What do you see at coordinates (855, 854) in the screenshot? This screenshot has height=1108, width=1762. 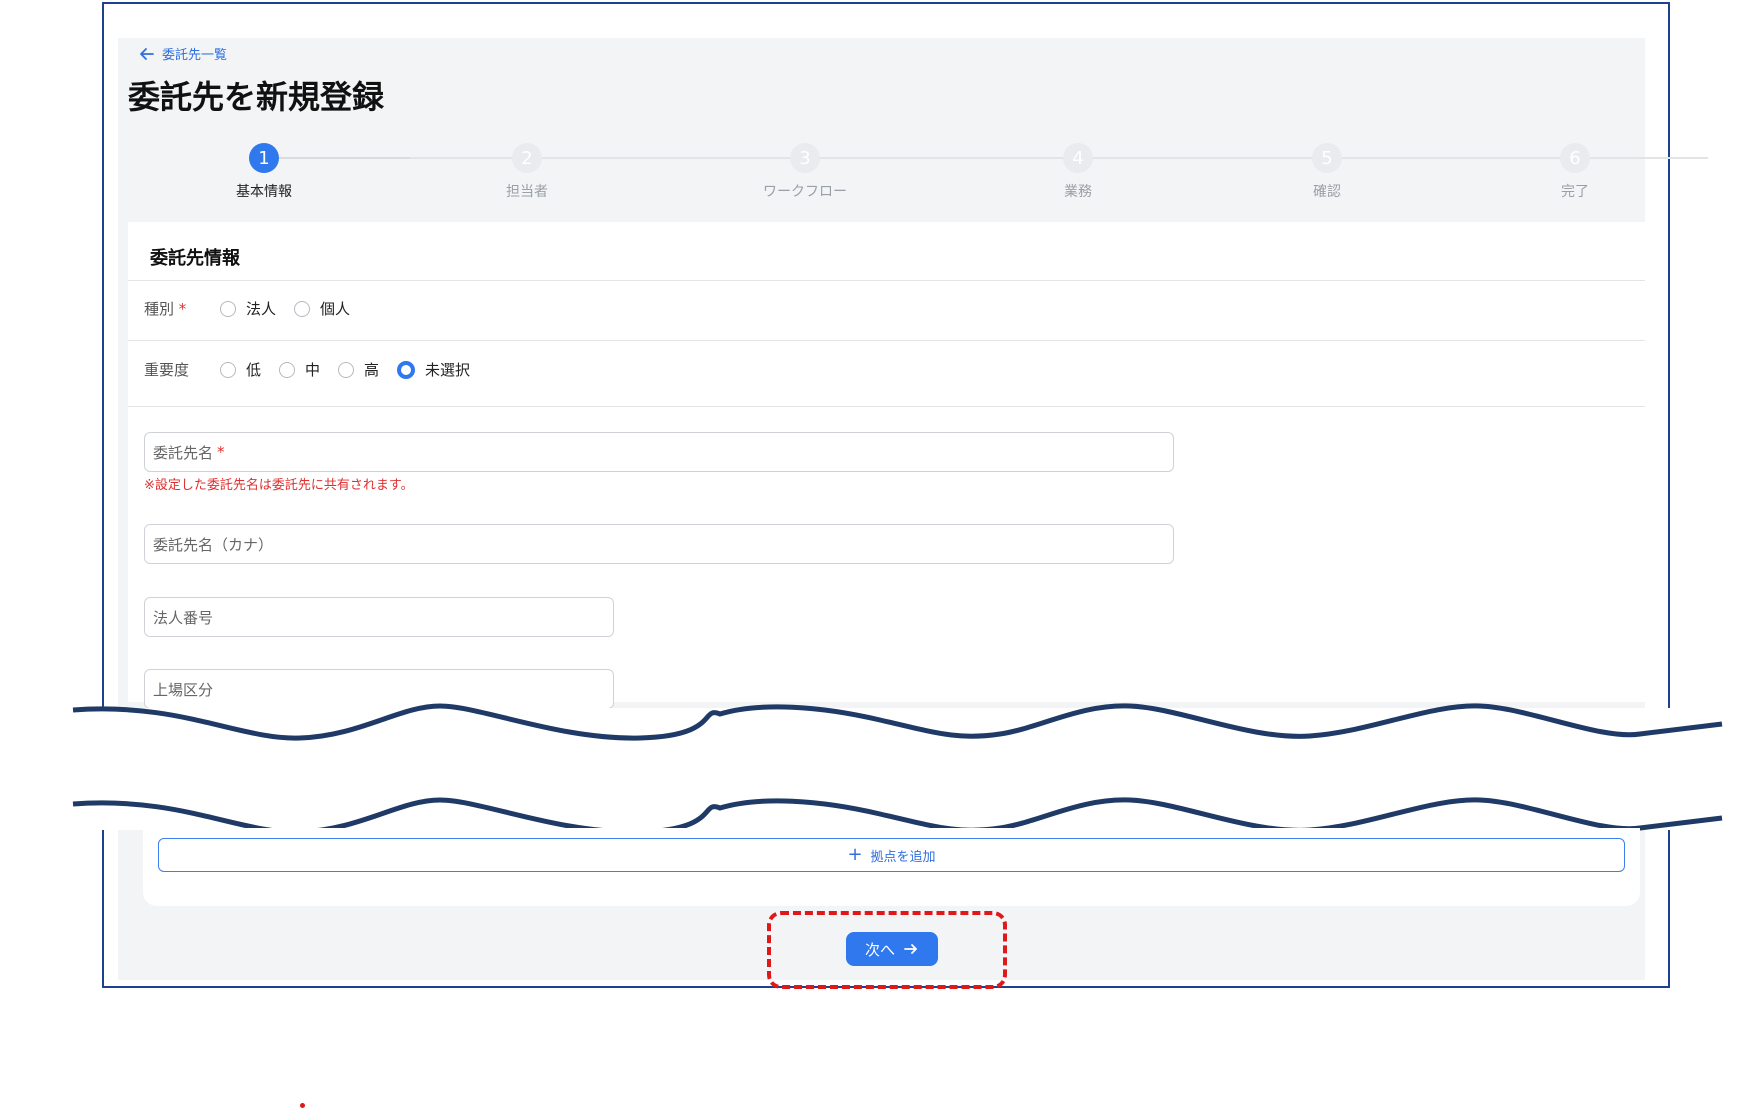 I see `plus-icon: +` at bounding box center [855, 854].